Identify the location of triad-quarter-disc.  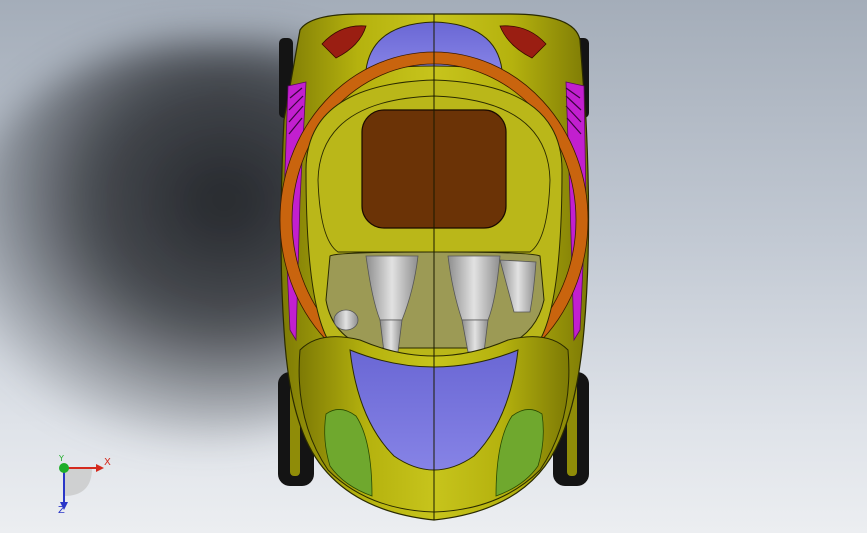
(78, 482).